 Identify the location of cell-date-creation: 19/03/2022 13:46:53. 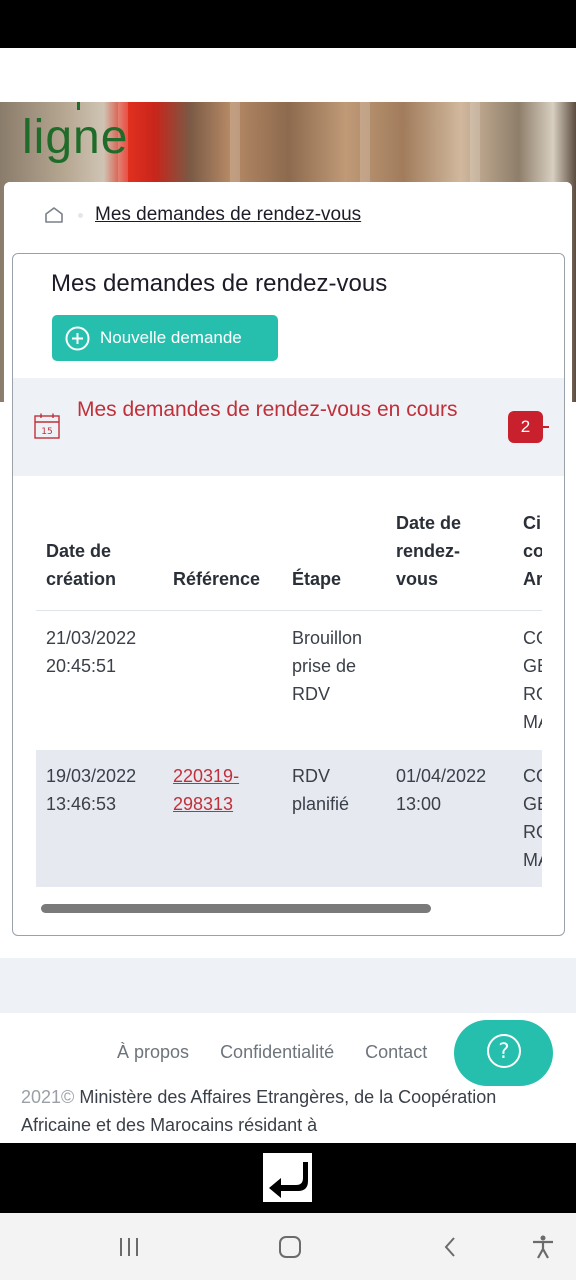
(91, 790).